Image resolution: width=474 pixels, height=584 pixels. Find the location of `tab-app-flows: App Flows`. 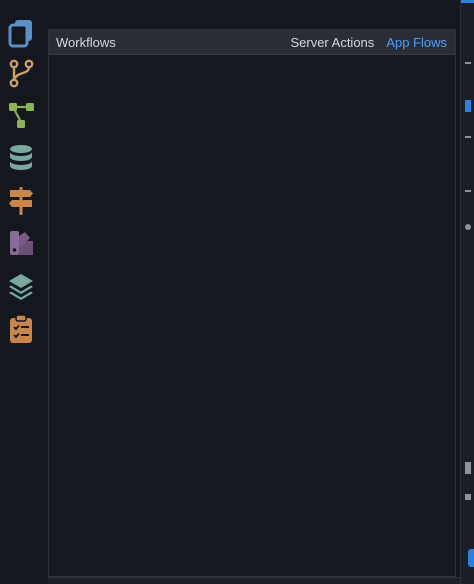

tab-app-flows: App Flows is located at coordinates (416, 42).